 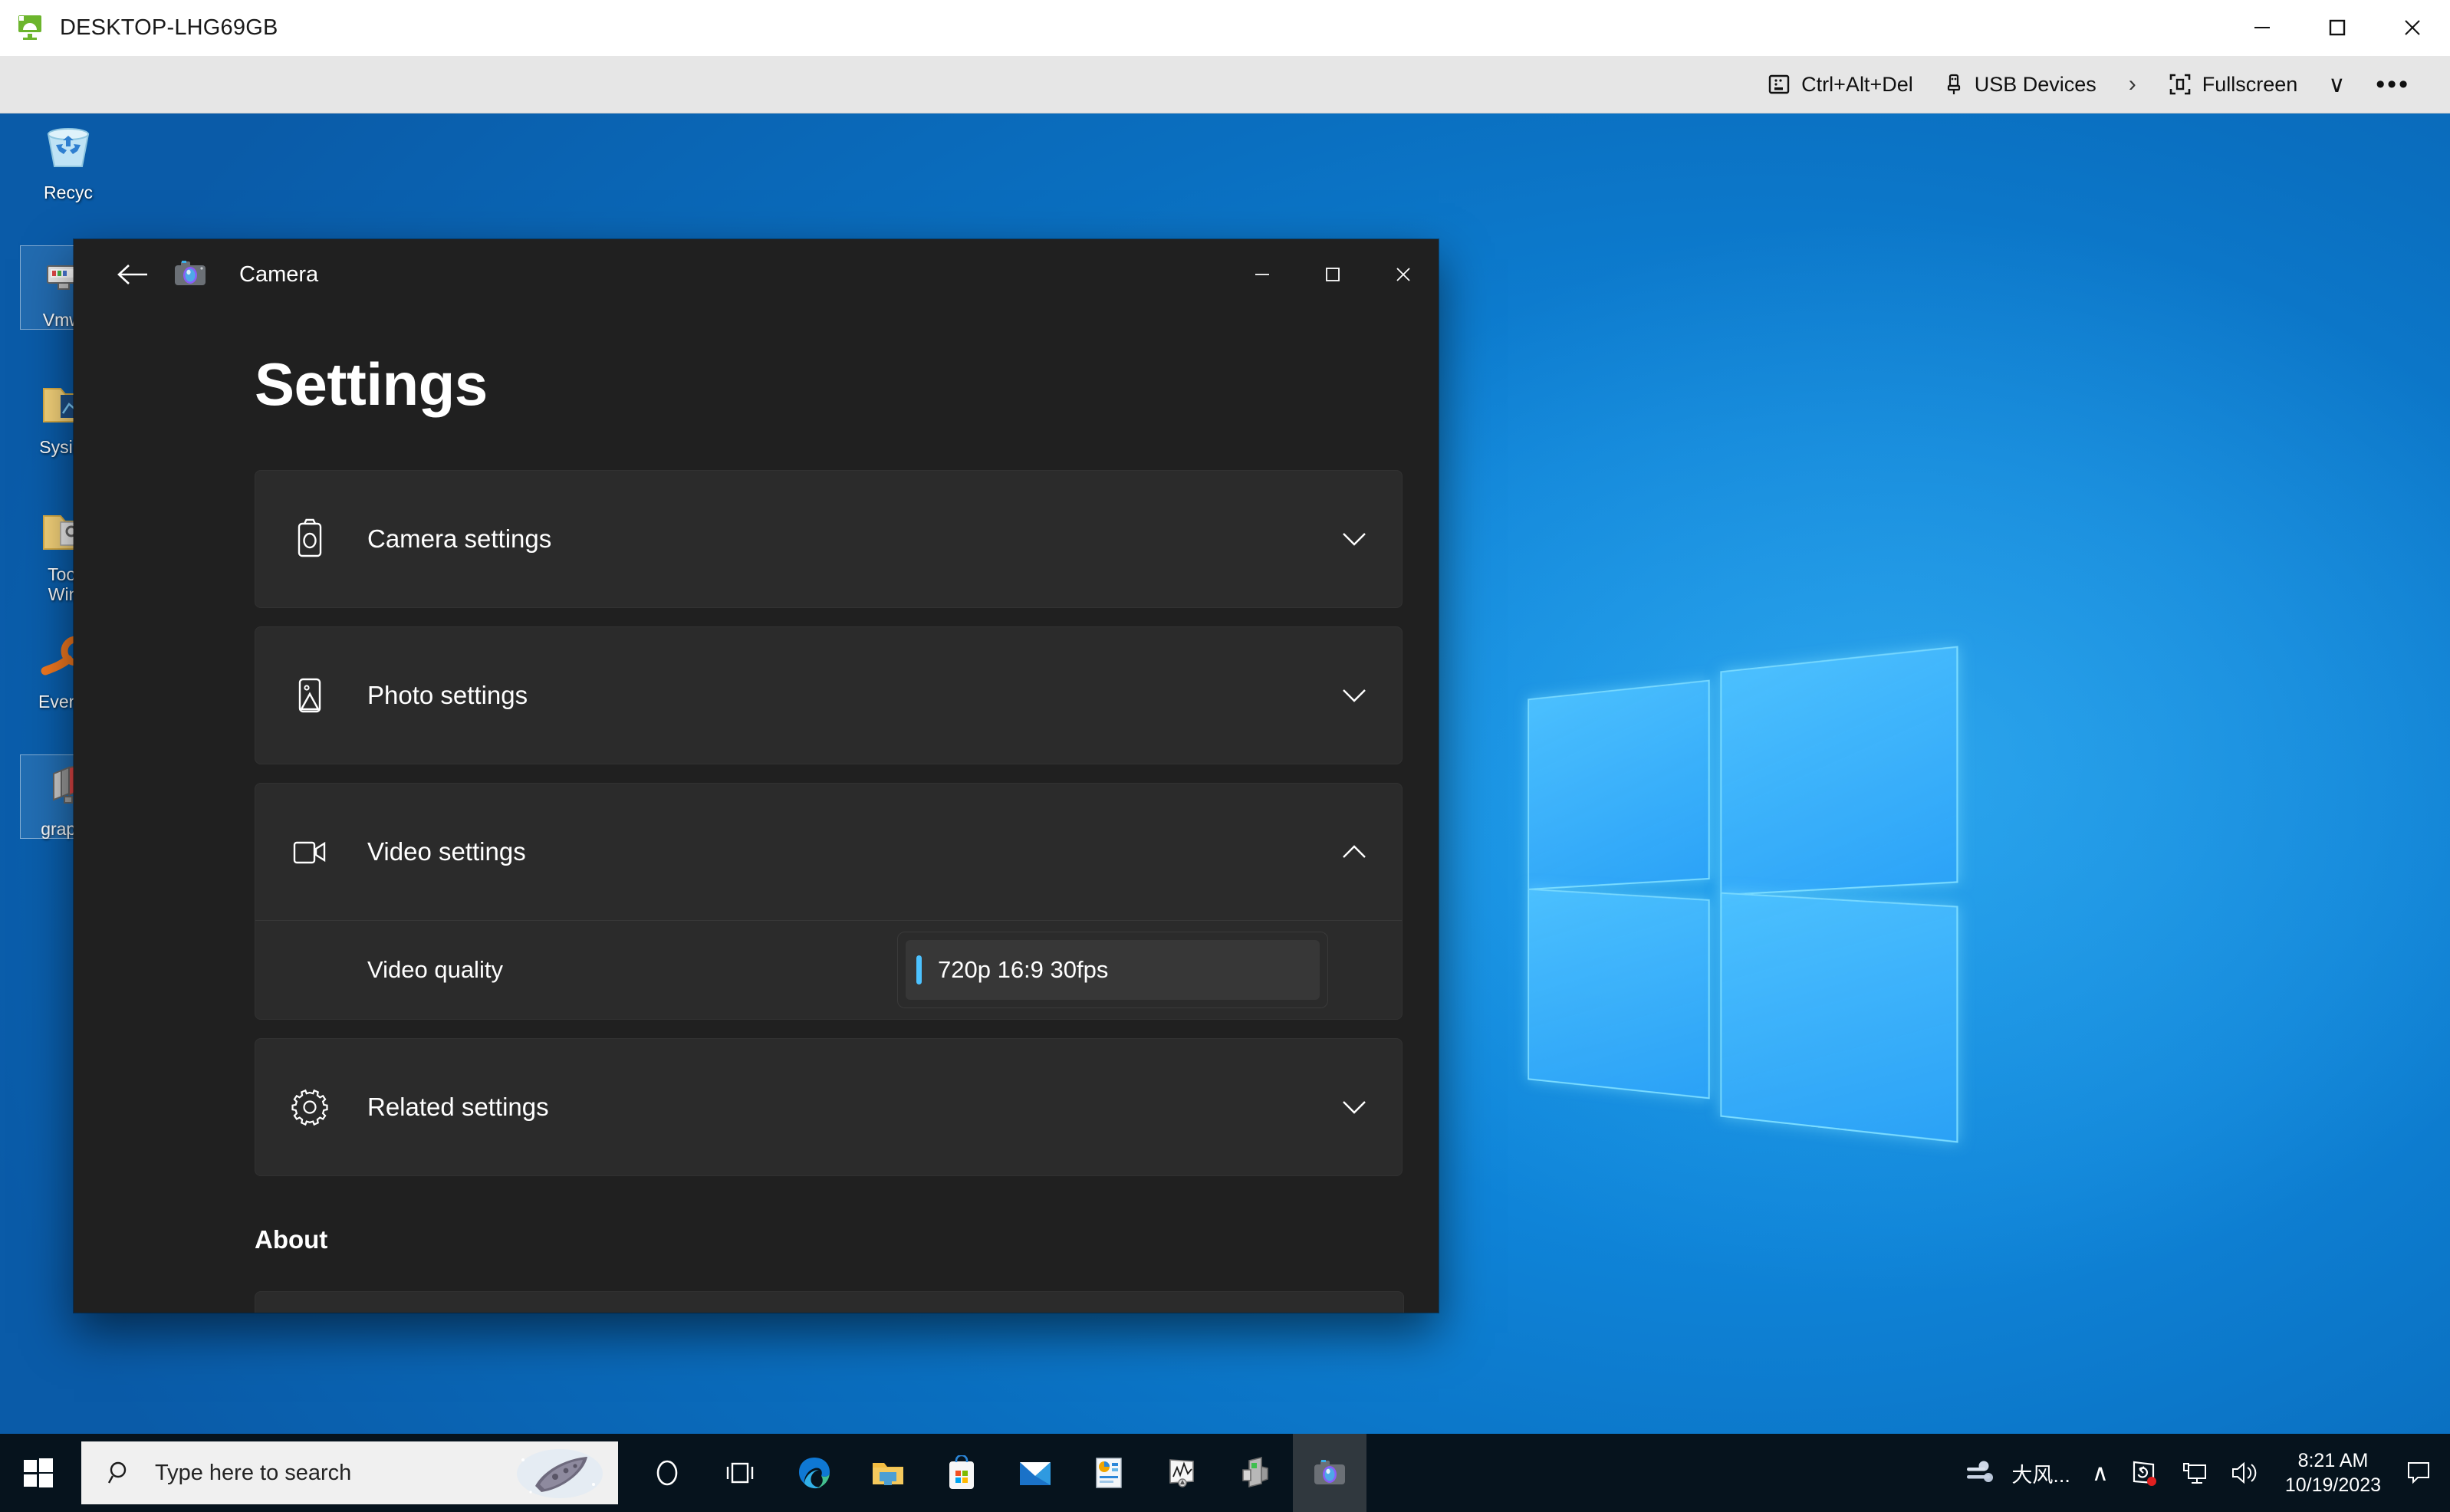 What do you see at coordinates (120, 1473) in the screenshot?
I see `search-icon` at bounding box center [120, 1473].